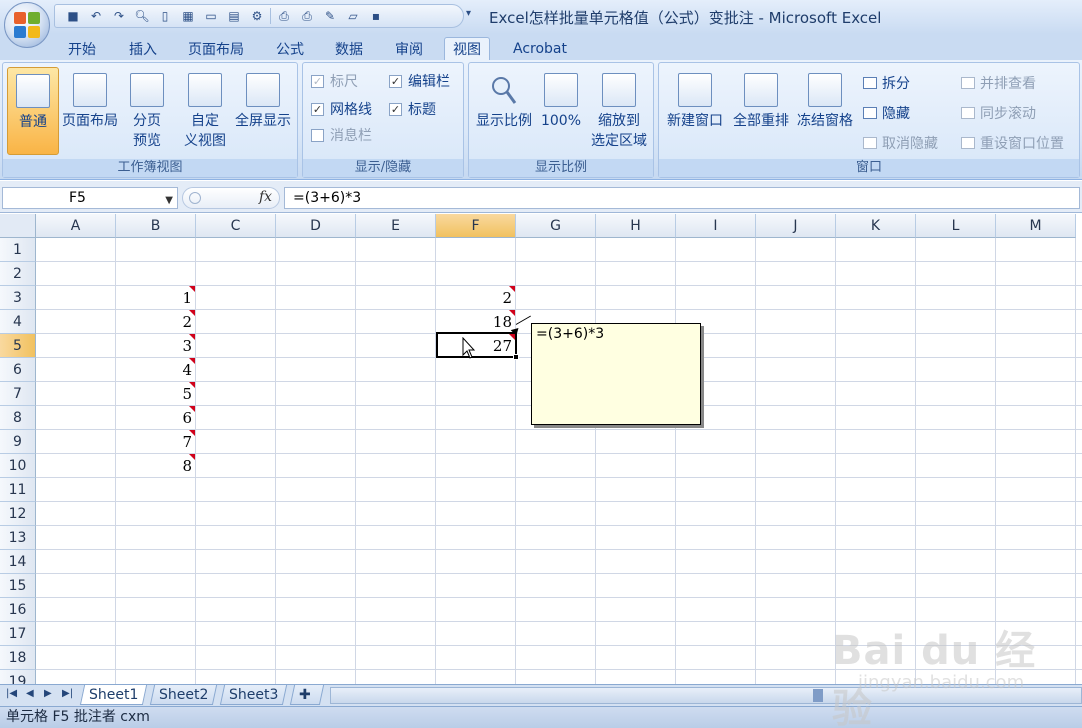 This screenshot has width=1082, height=728. Describe the element at coordinates (886, 83) in the screenshot. I see `split-button: 拆分` at that location.